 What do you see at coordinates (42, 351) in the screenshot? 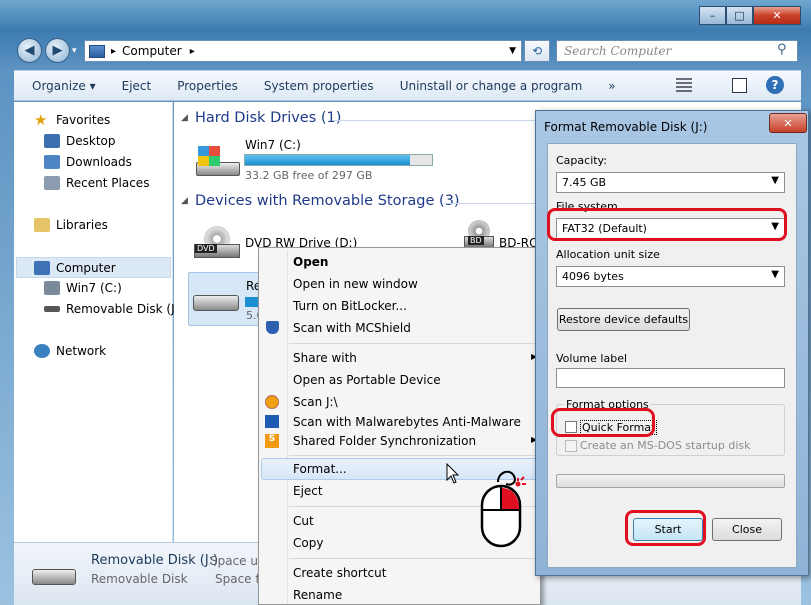
I see `network-icon` at bounding box center [42, 351].